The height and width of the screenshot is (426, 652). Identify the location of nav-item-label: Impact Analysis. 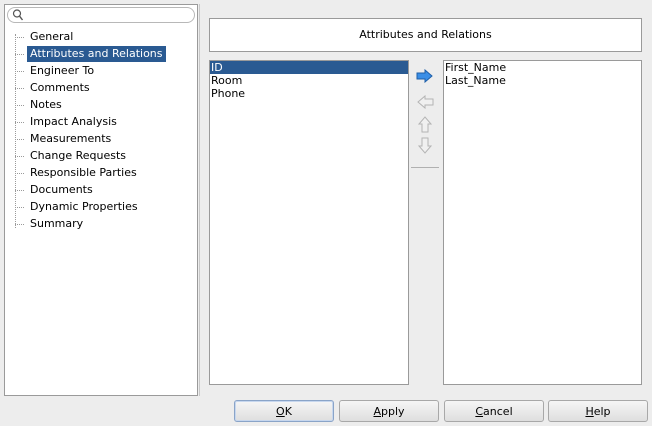
(73, 121).